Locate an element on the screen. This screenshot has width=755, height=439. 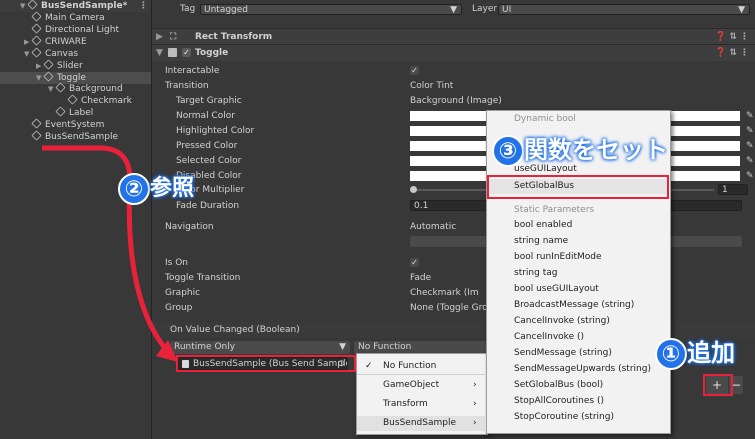
reference-arrow is located at coordinates (110, 253).